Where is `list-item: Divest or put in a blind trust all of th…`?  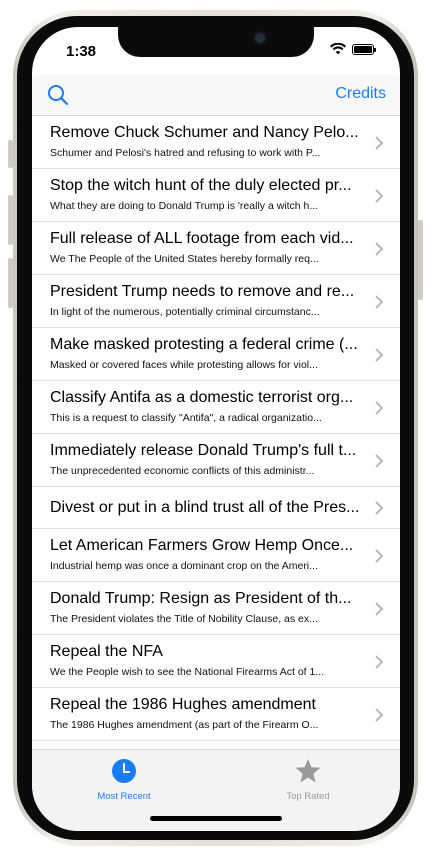 list-item: Divest or put in a blind trust all of th… is located at coordinates (216, 508).